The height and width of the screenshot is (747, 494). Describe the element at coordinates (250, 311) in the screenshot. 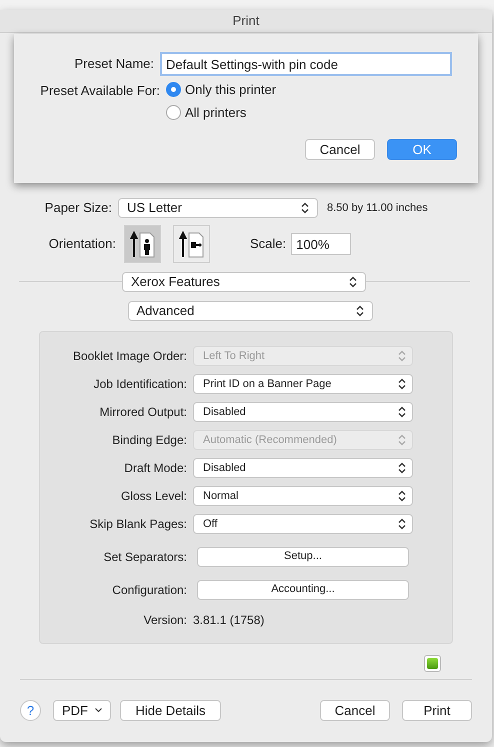

I see `subsection-menu: Advanced` at that location.